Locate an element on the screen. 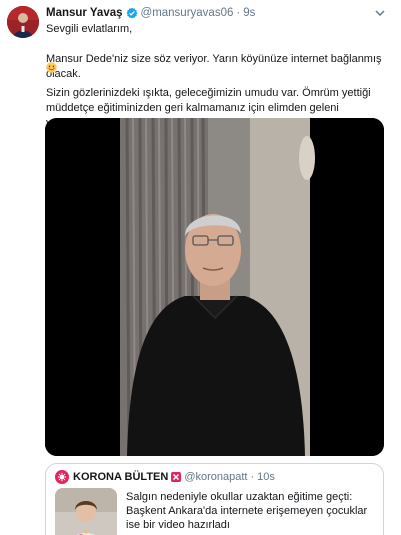  smiling-face-emoji is located at coordinates (51, 67).